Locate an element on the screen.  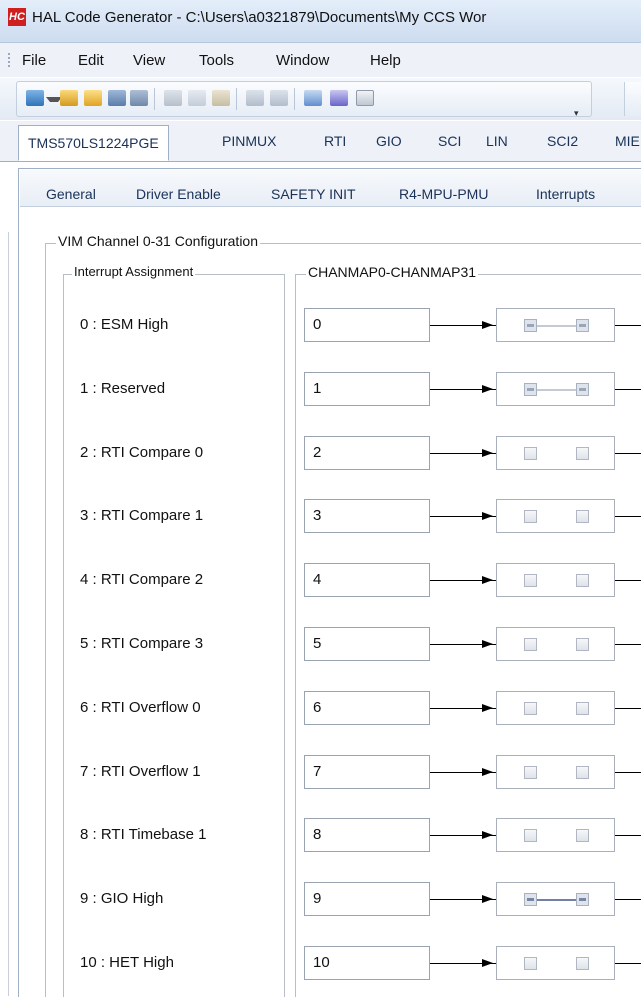
channel-map-input: 10 is located at coordinates (367, 963).